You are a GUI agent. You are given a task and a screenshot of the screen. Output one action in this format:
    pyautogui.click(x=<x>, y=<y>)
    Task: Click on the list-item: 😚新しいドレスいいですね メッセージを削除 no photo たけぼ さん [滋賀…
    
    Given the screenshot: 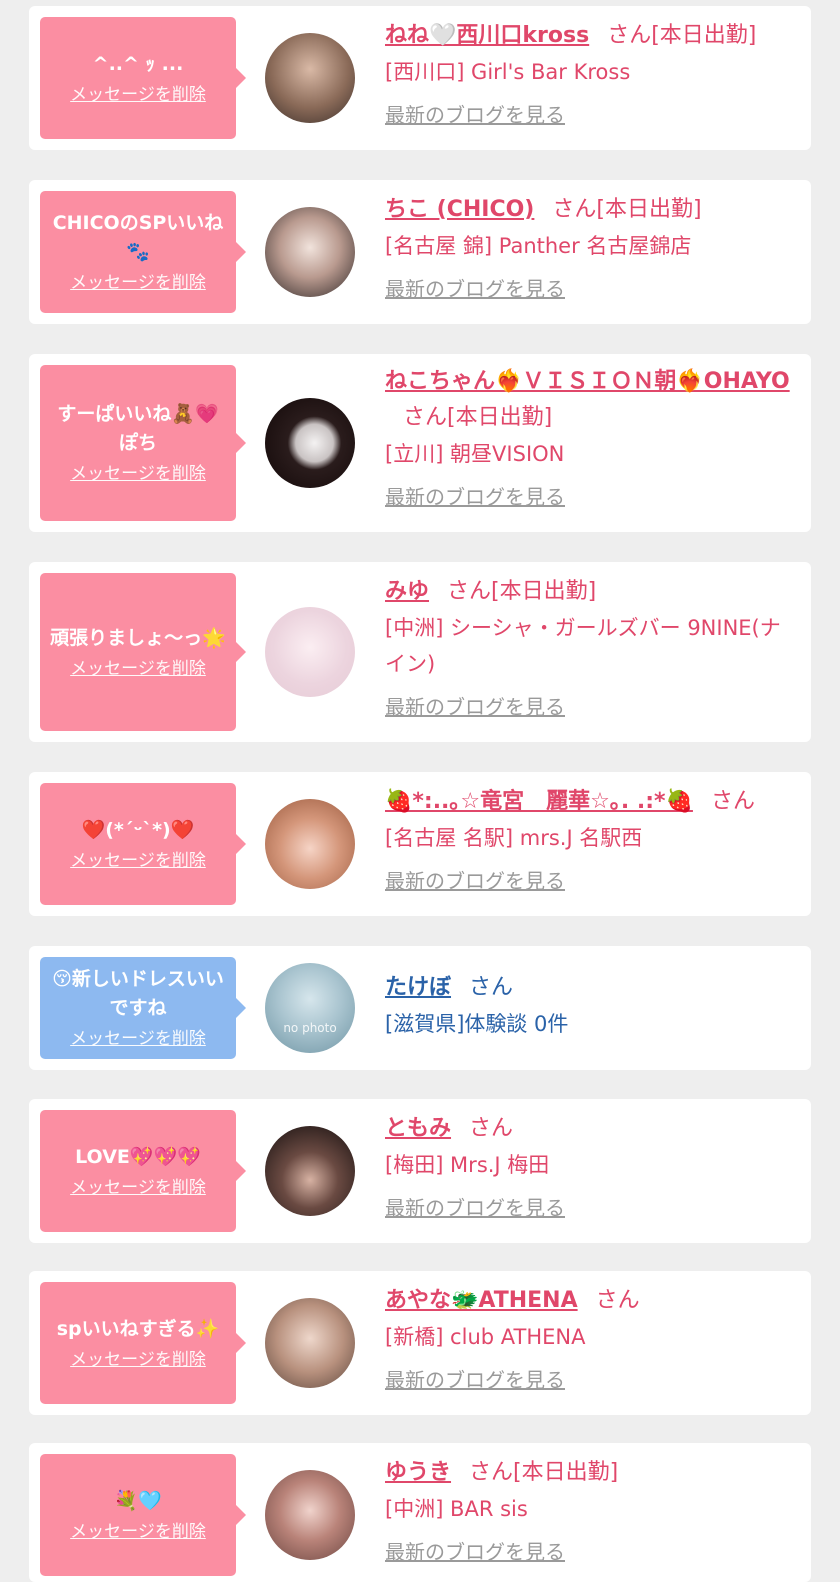 What is the action you would take?
    pyautogui.click(x=420, y=1008)
    